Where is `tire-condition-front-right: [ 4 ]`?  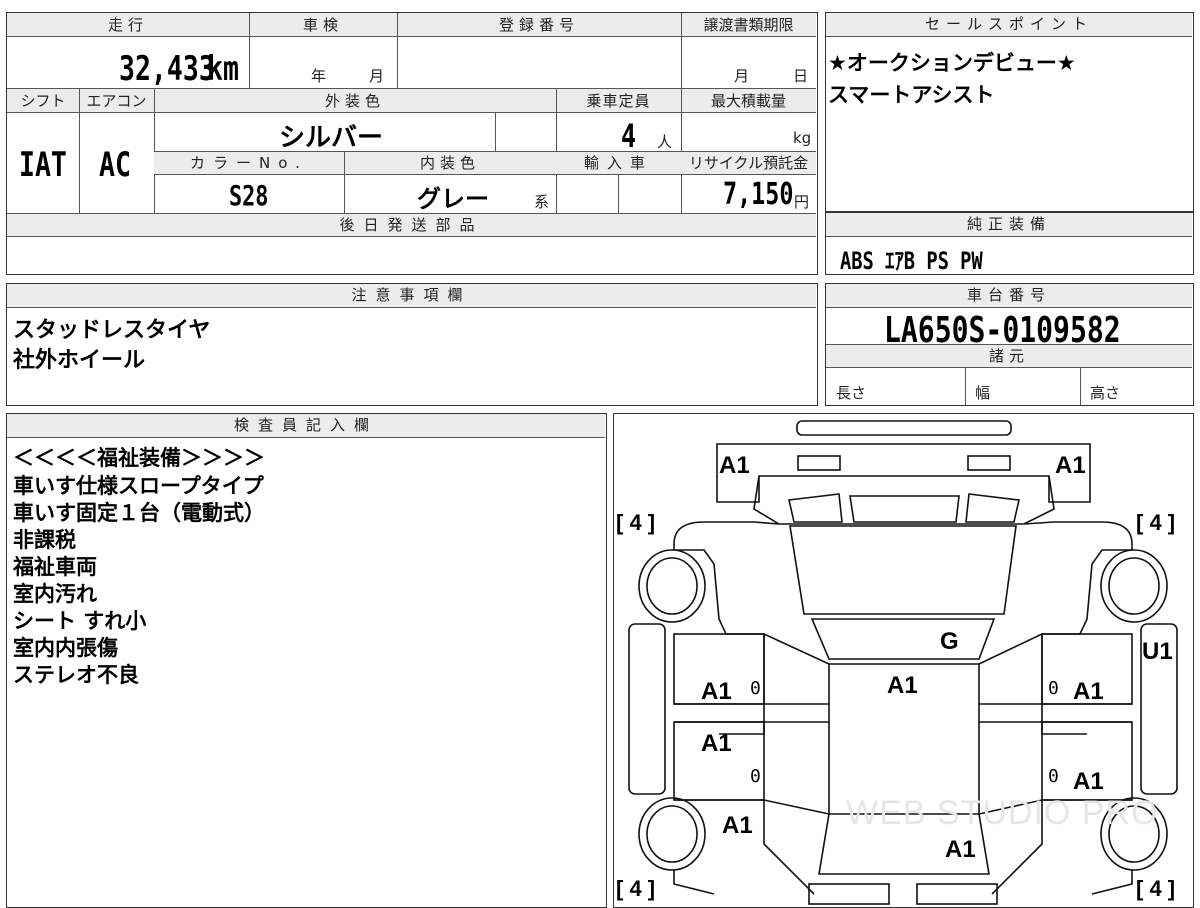 tire-condition-front-right: [ 4 ] is located at coordinates (1156, 522).